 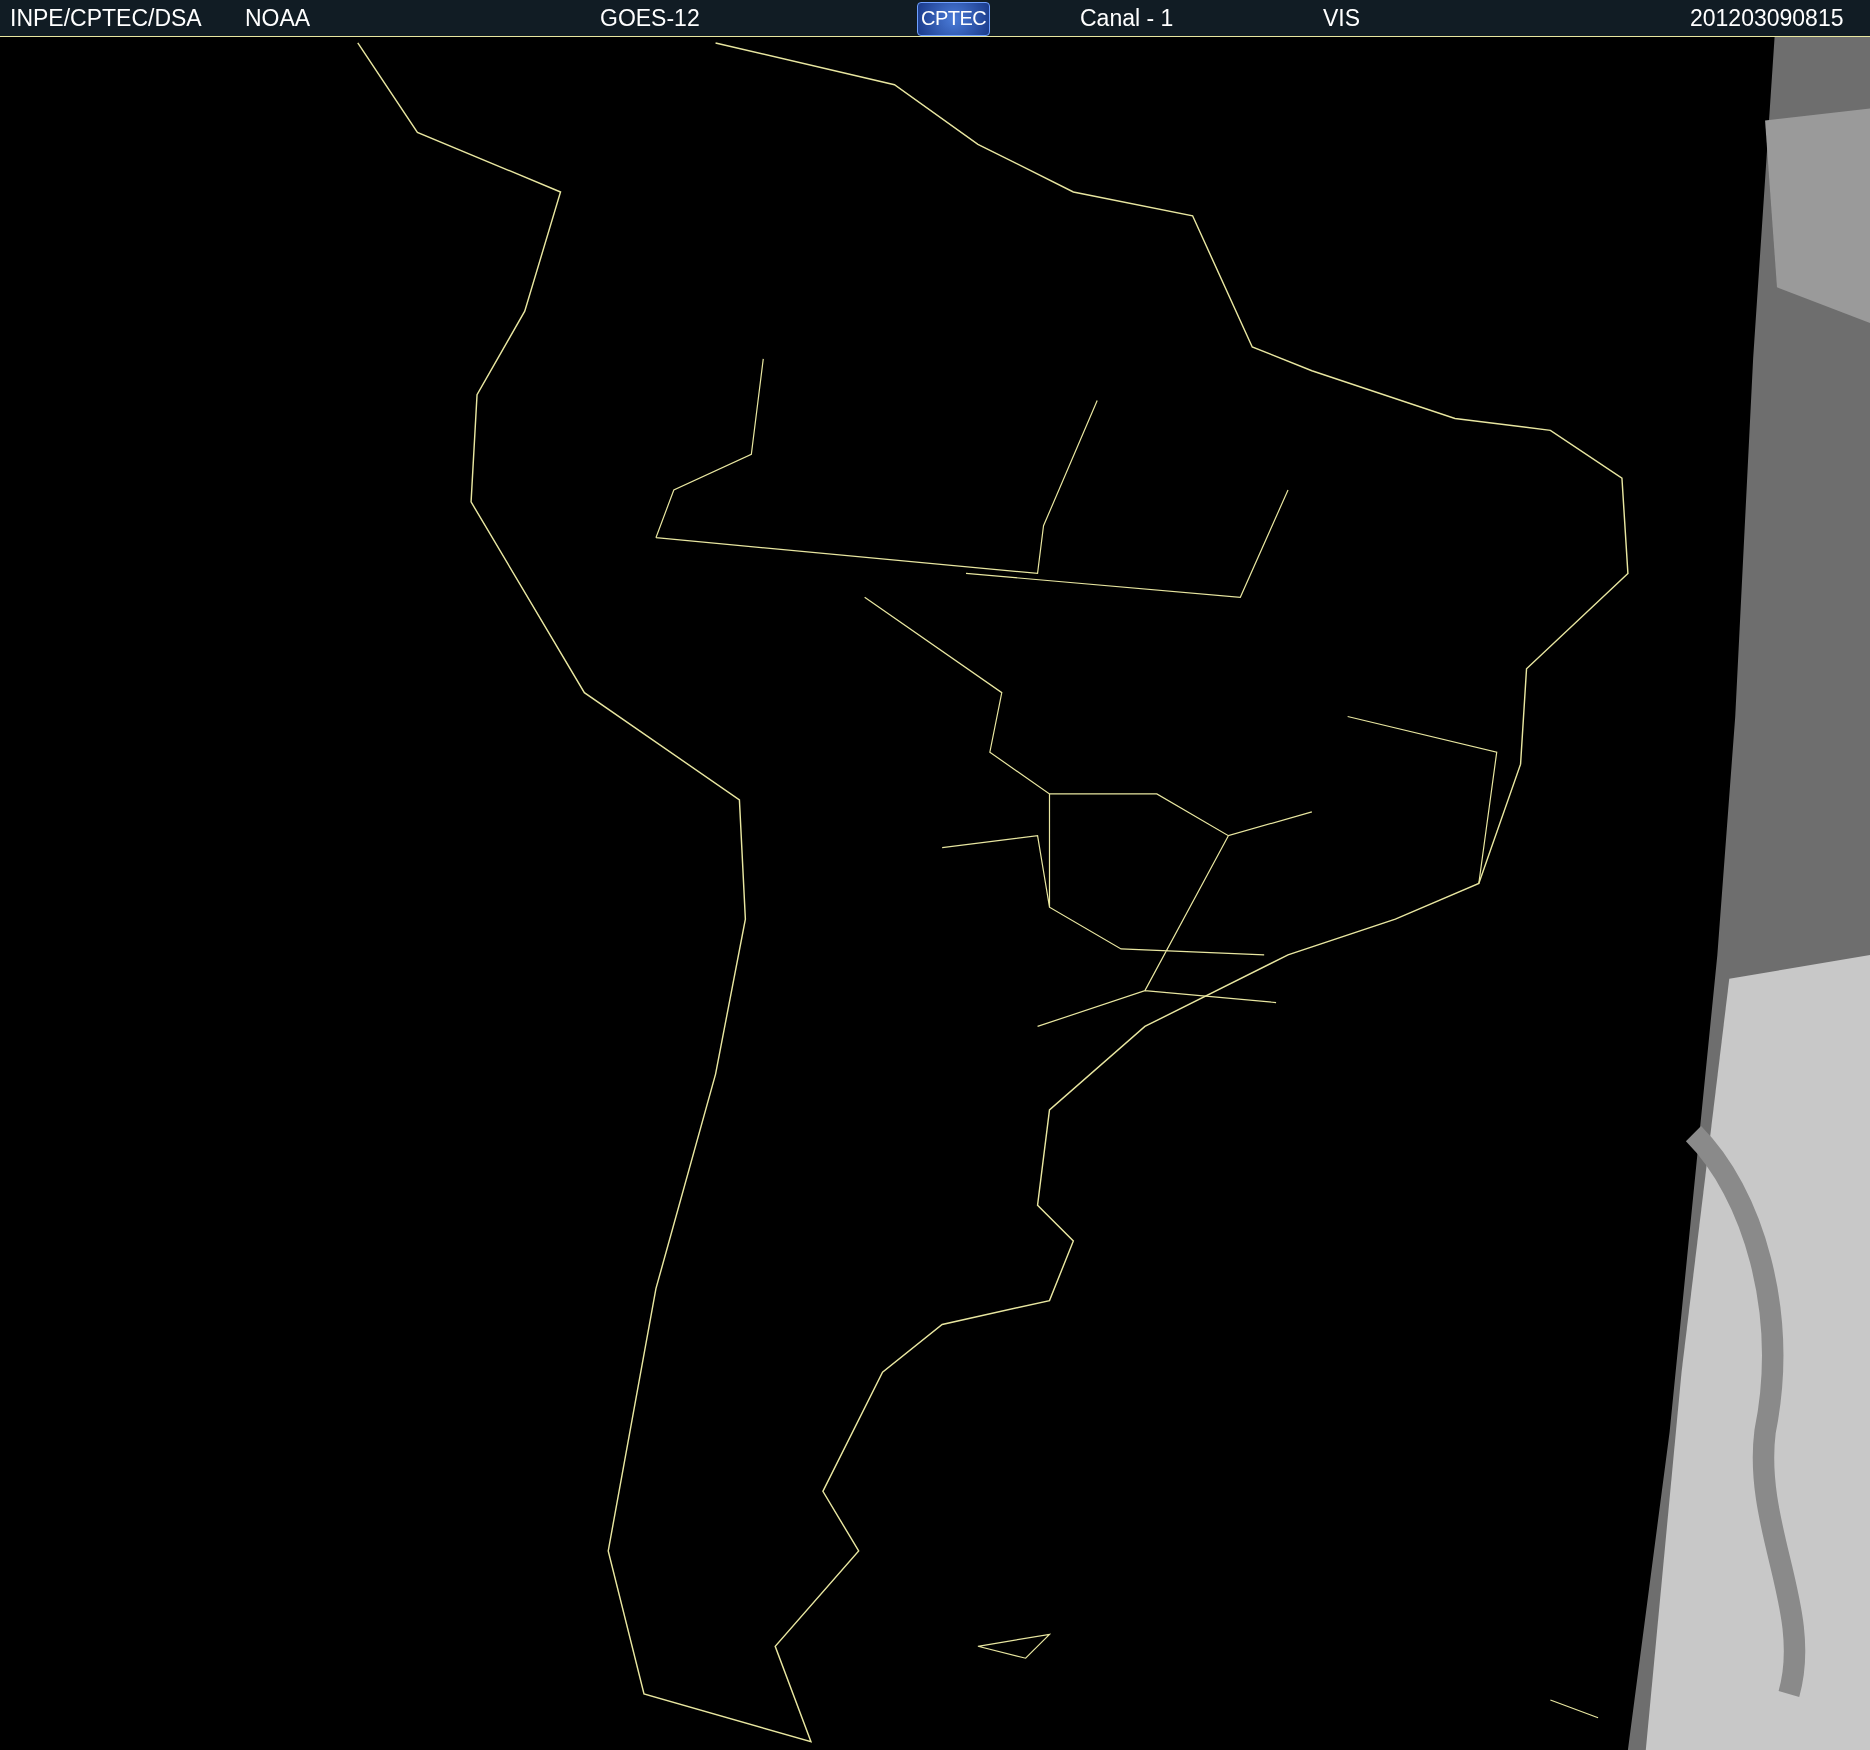 What do you see at coordinates (1127, 17) in the screenshot?
I see `channel-label: Canal - 1` at bounding box center [1127, 17].